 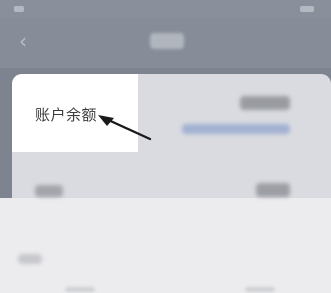 I want to click on balance-detail-link, so click(x=236, y=129).